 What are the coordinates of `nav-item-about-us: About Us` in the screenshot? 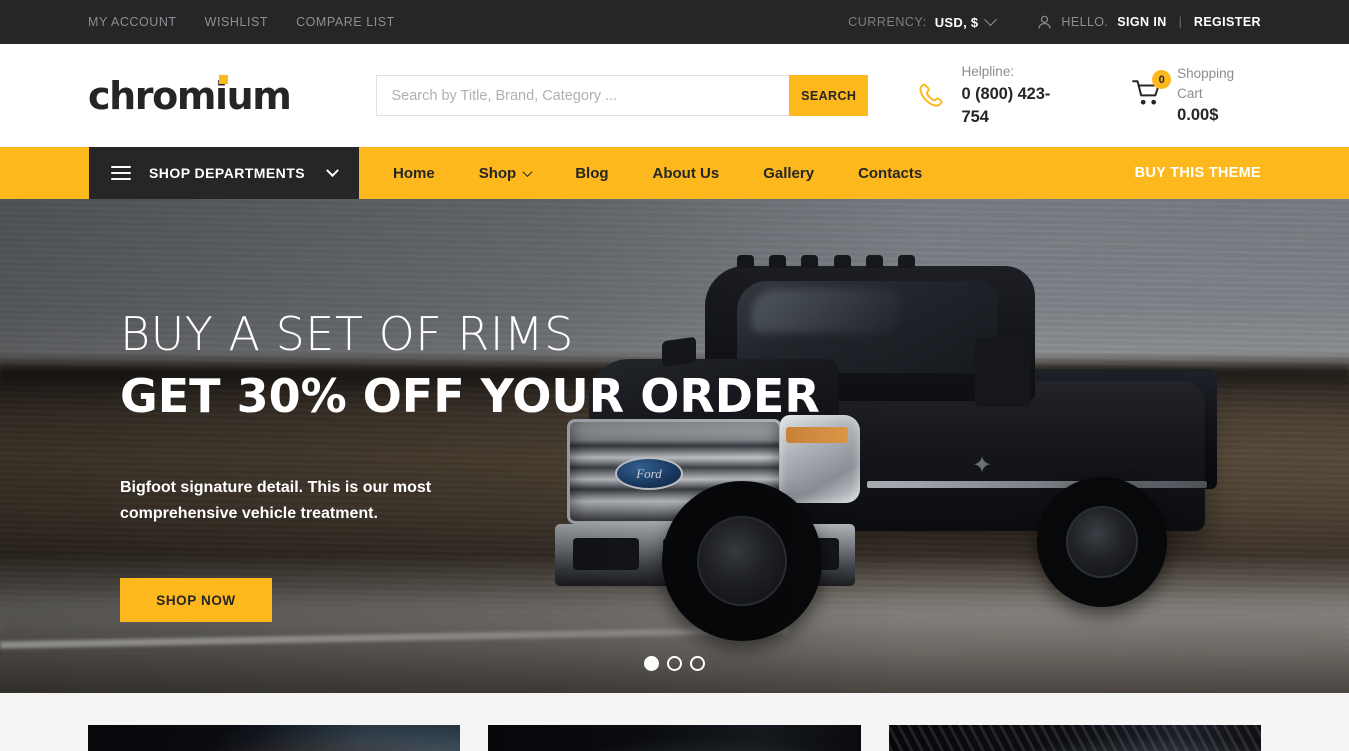 It's located at (686, 173).